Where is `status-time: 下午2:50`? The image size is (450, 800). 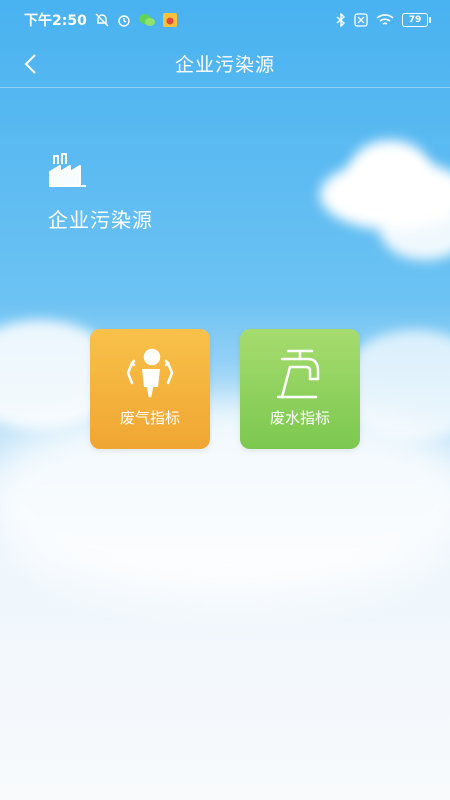 status-time: 下午2:50 is located at coordinates (55, 21).